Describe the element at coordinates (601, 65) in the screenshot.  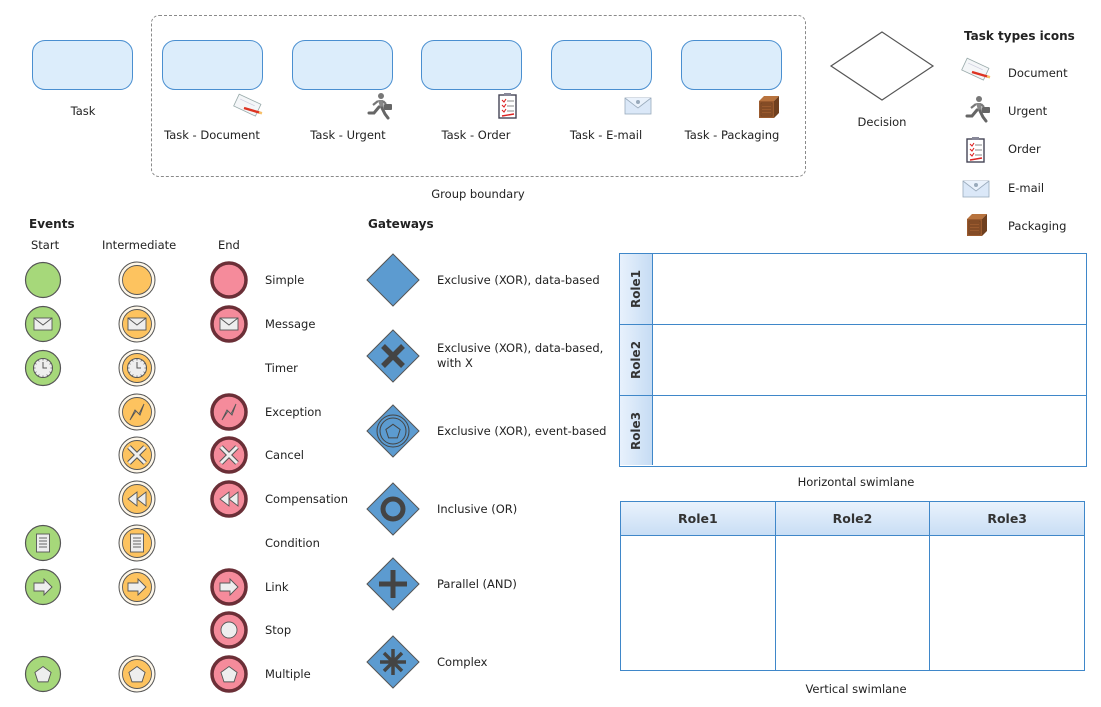
I see `task-email-shape` at that location.